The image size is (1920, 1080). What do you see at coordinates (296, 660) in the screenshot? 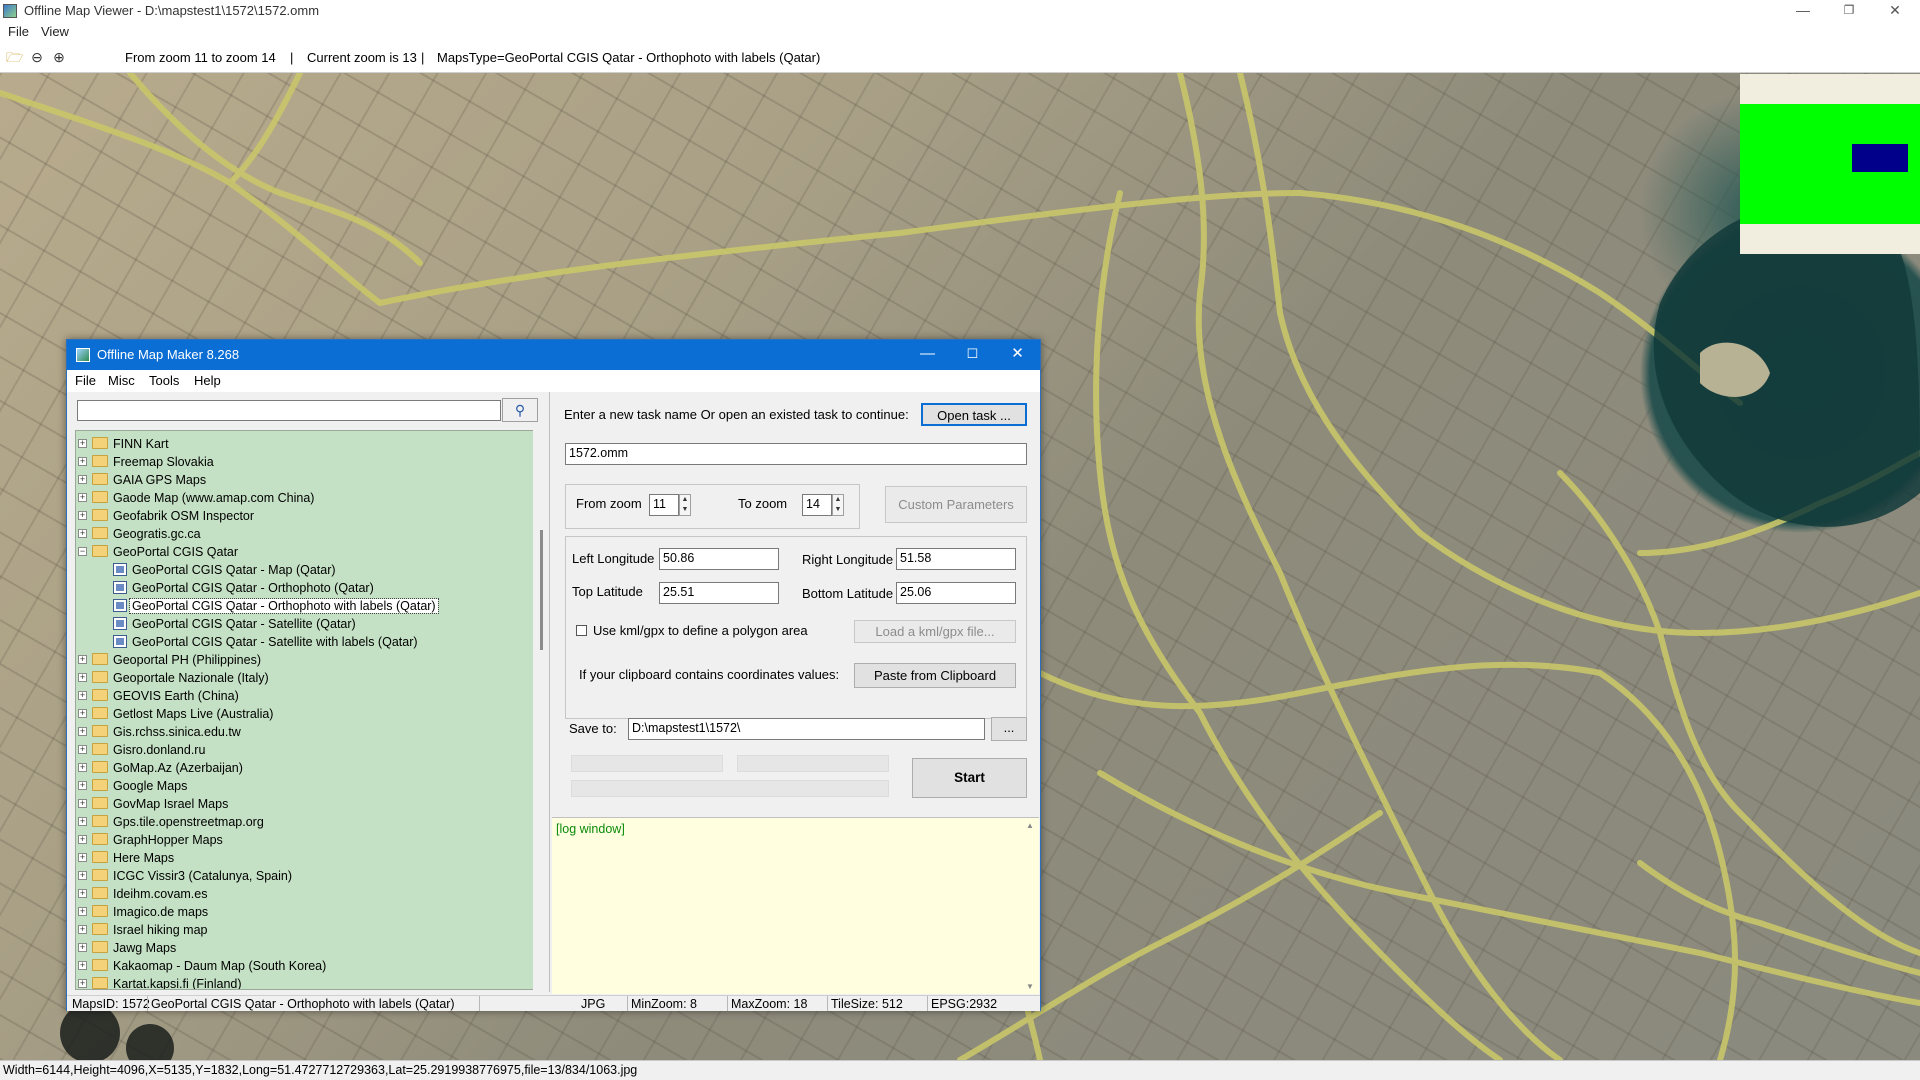
I see `tree-folder-item: + Geoportal PH (Philippines)` at bounding box center [296, 660].